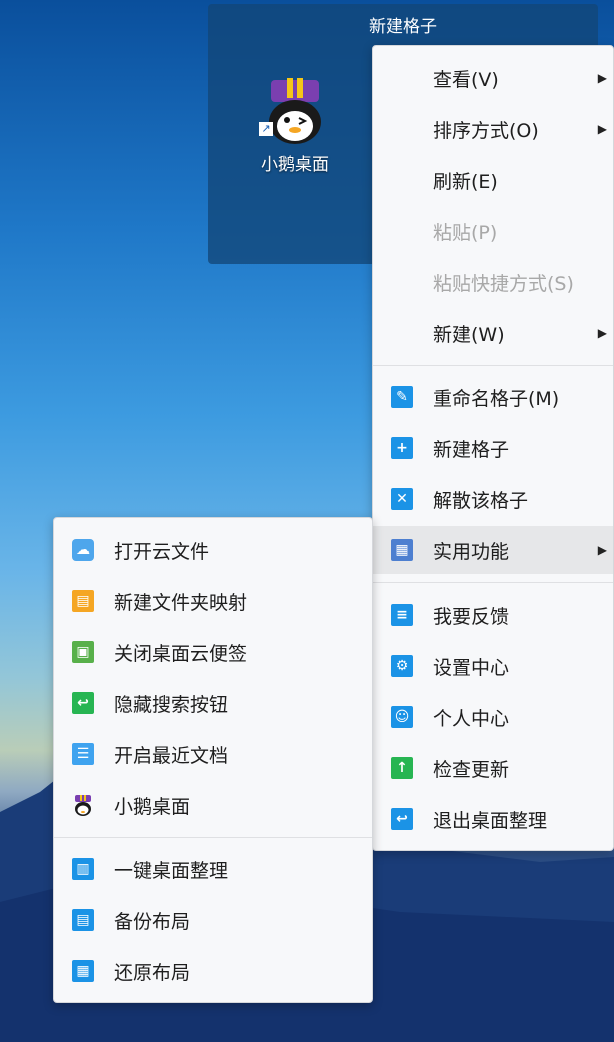  What do you see at coordinates (213, 869) in the screenshot?
I see `submenu-item-one-click-organize: ▥ 一键桌面整理` at bounding box center [213, 869].